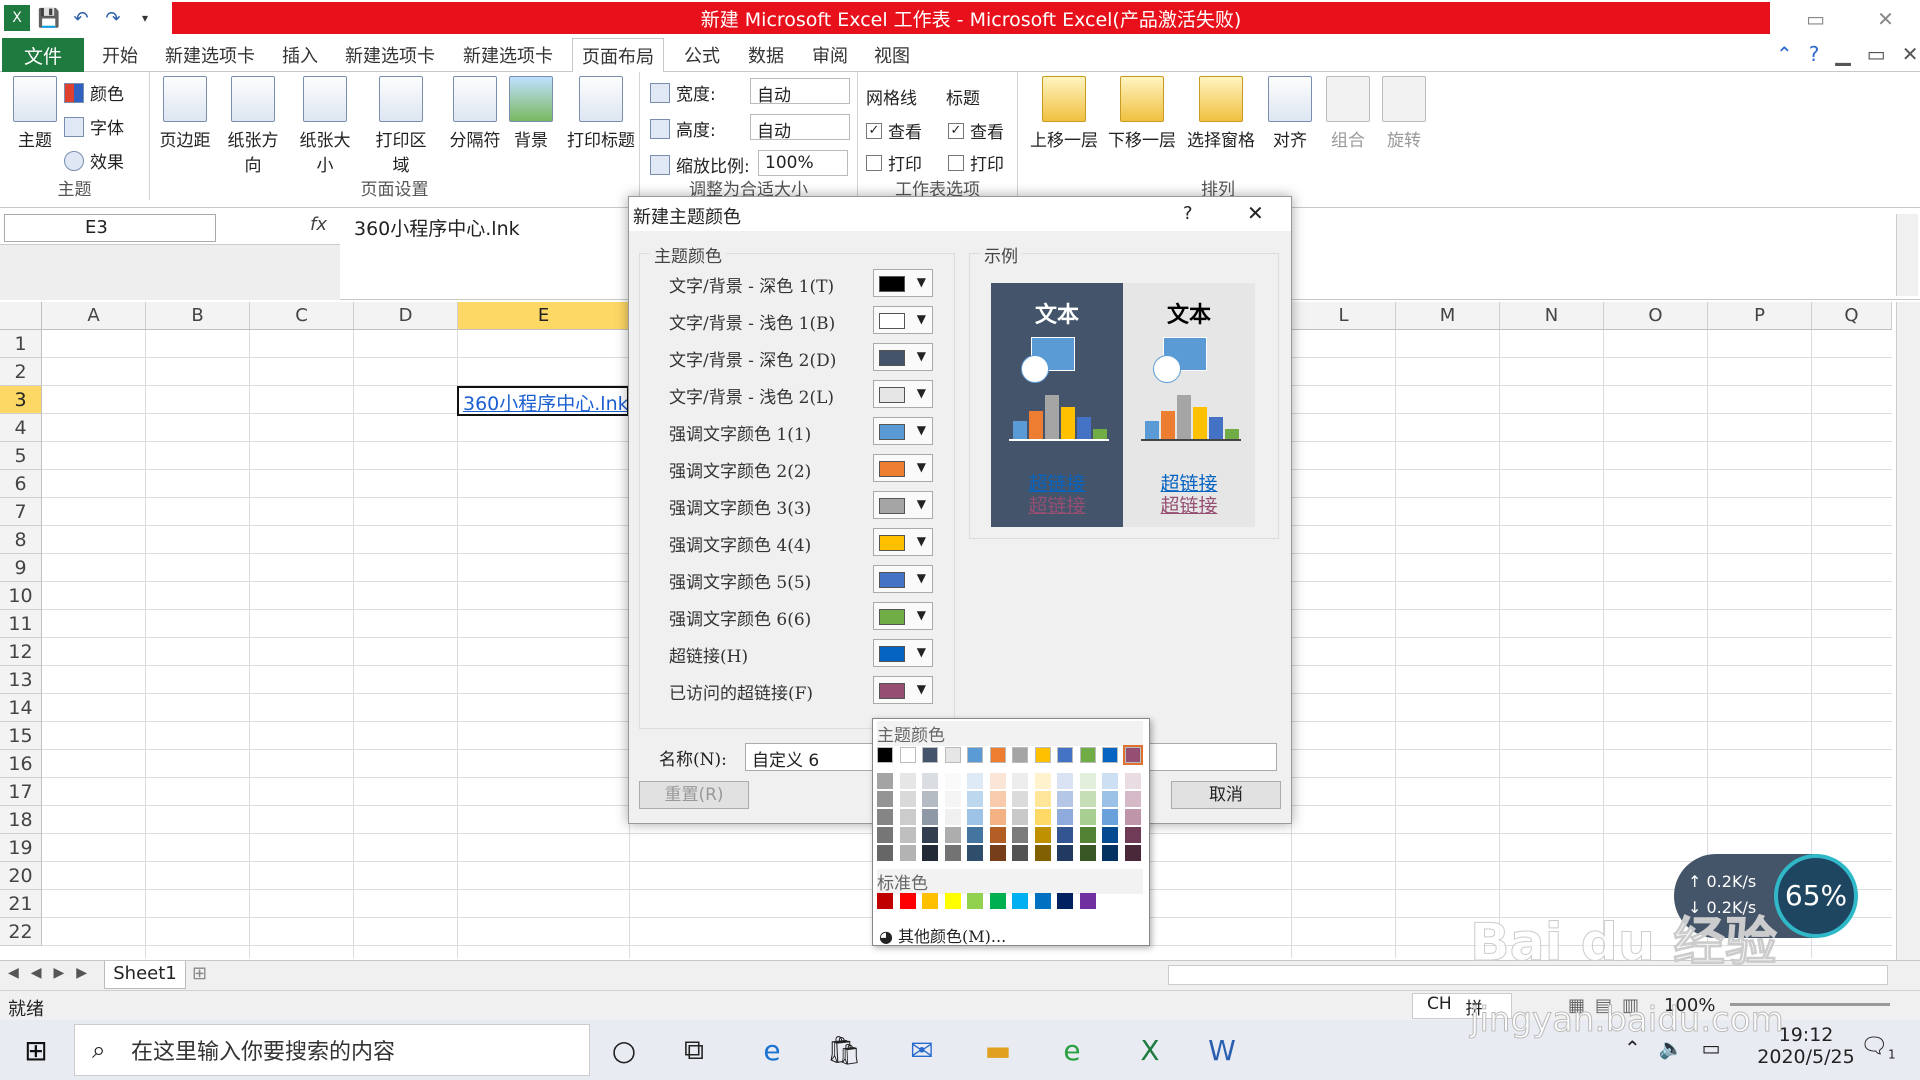  I want to click on margins-button: 页边距, so click(185, 113).